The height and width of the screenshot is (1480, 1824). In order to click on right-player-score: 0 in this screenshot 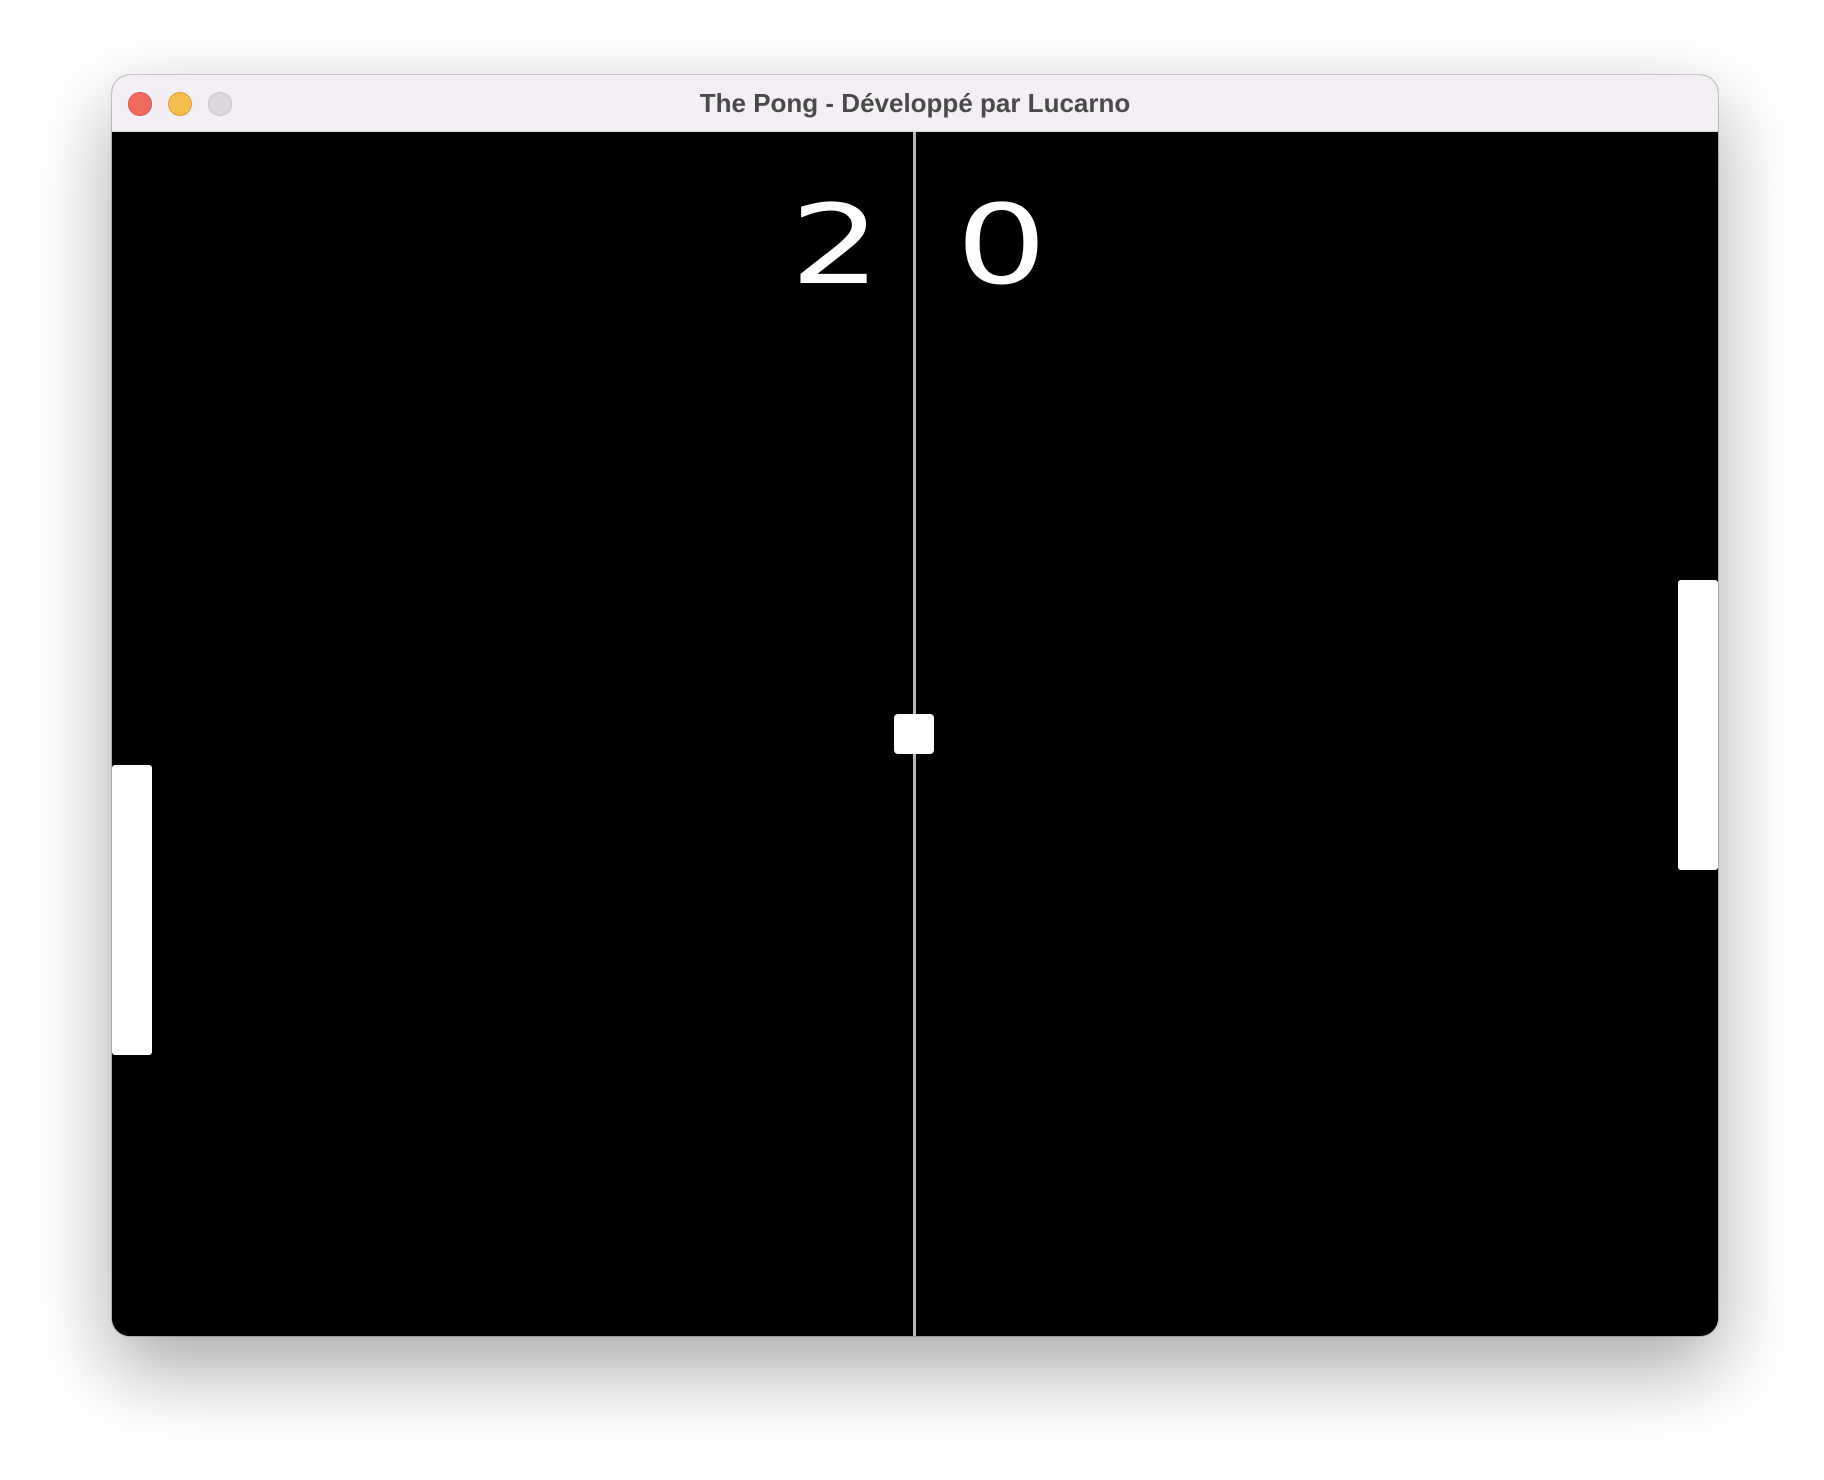, I will do `click(1001, 245)`.